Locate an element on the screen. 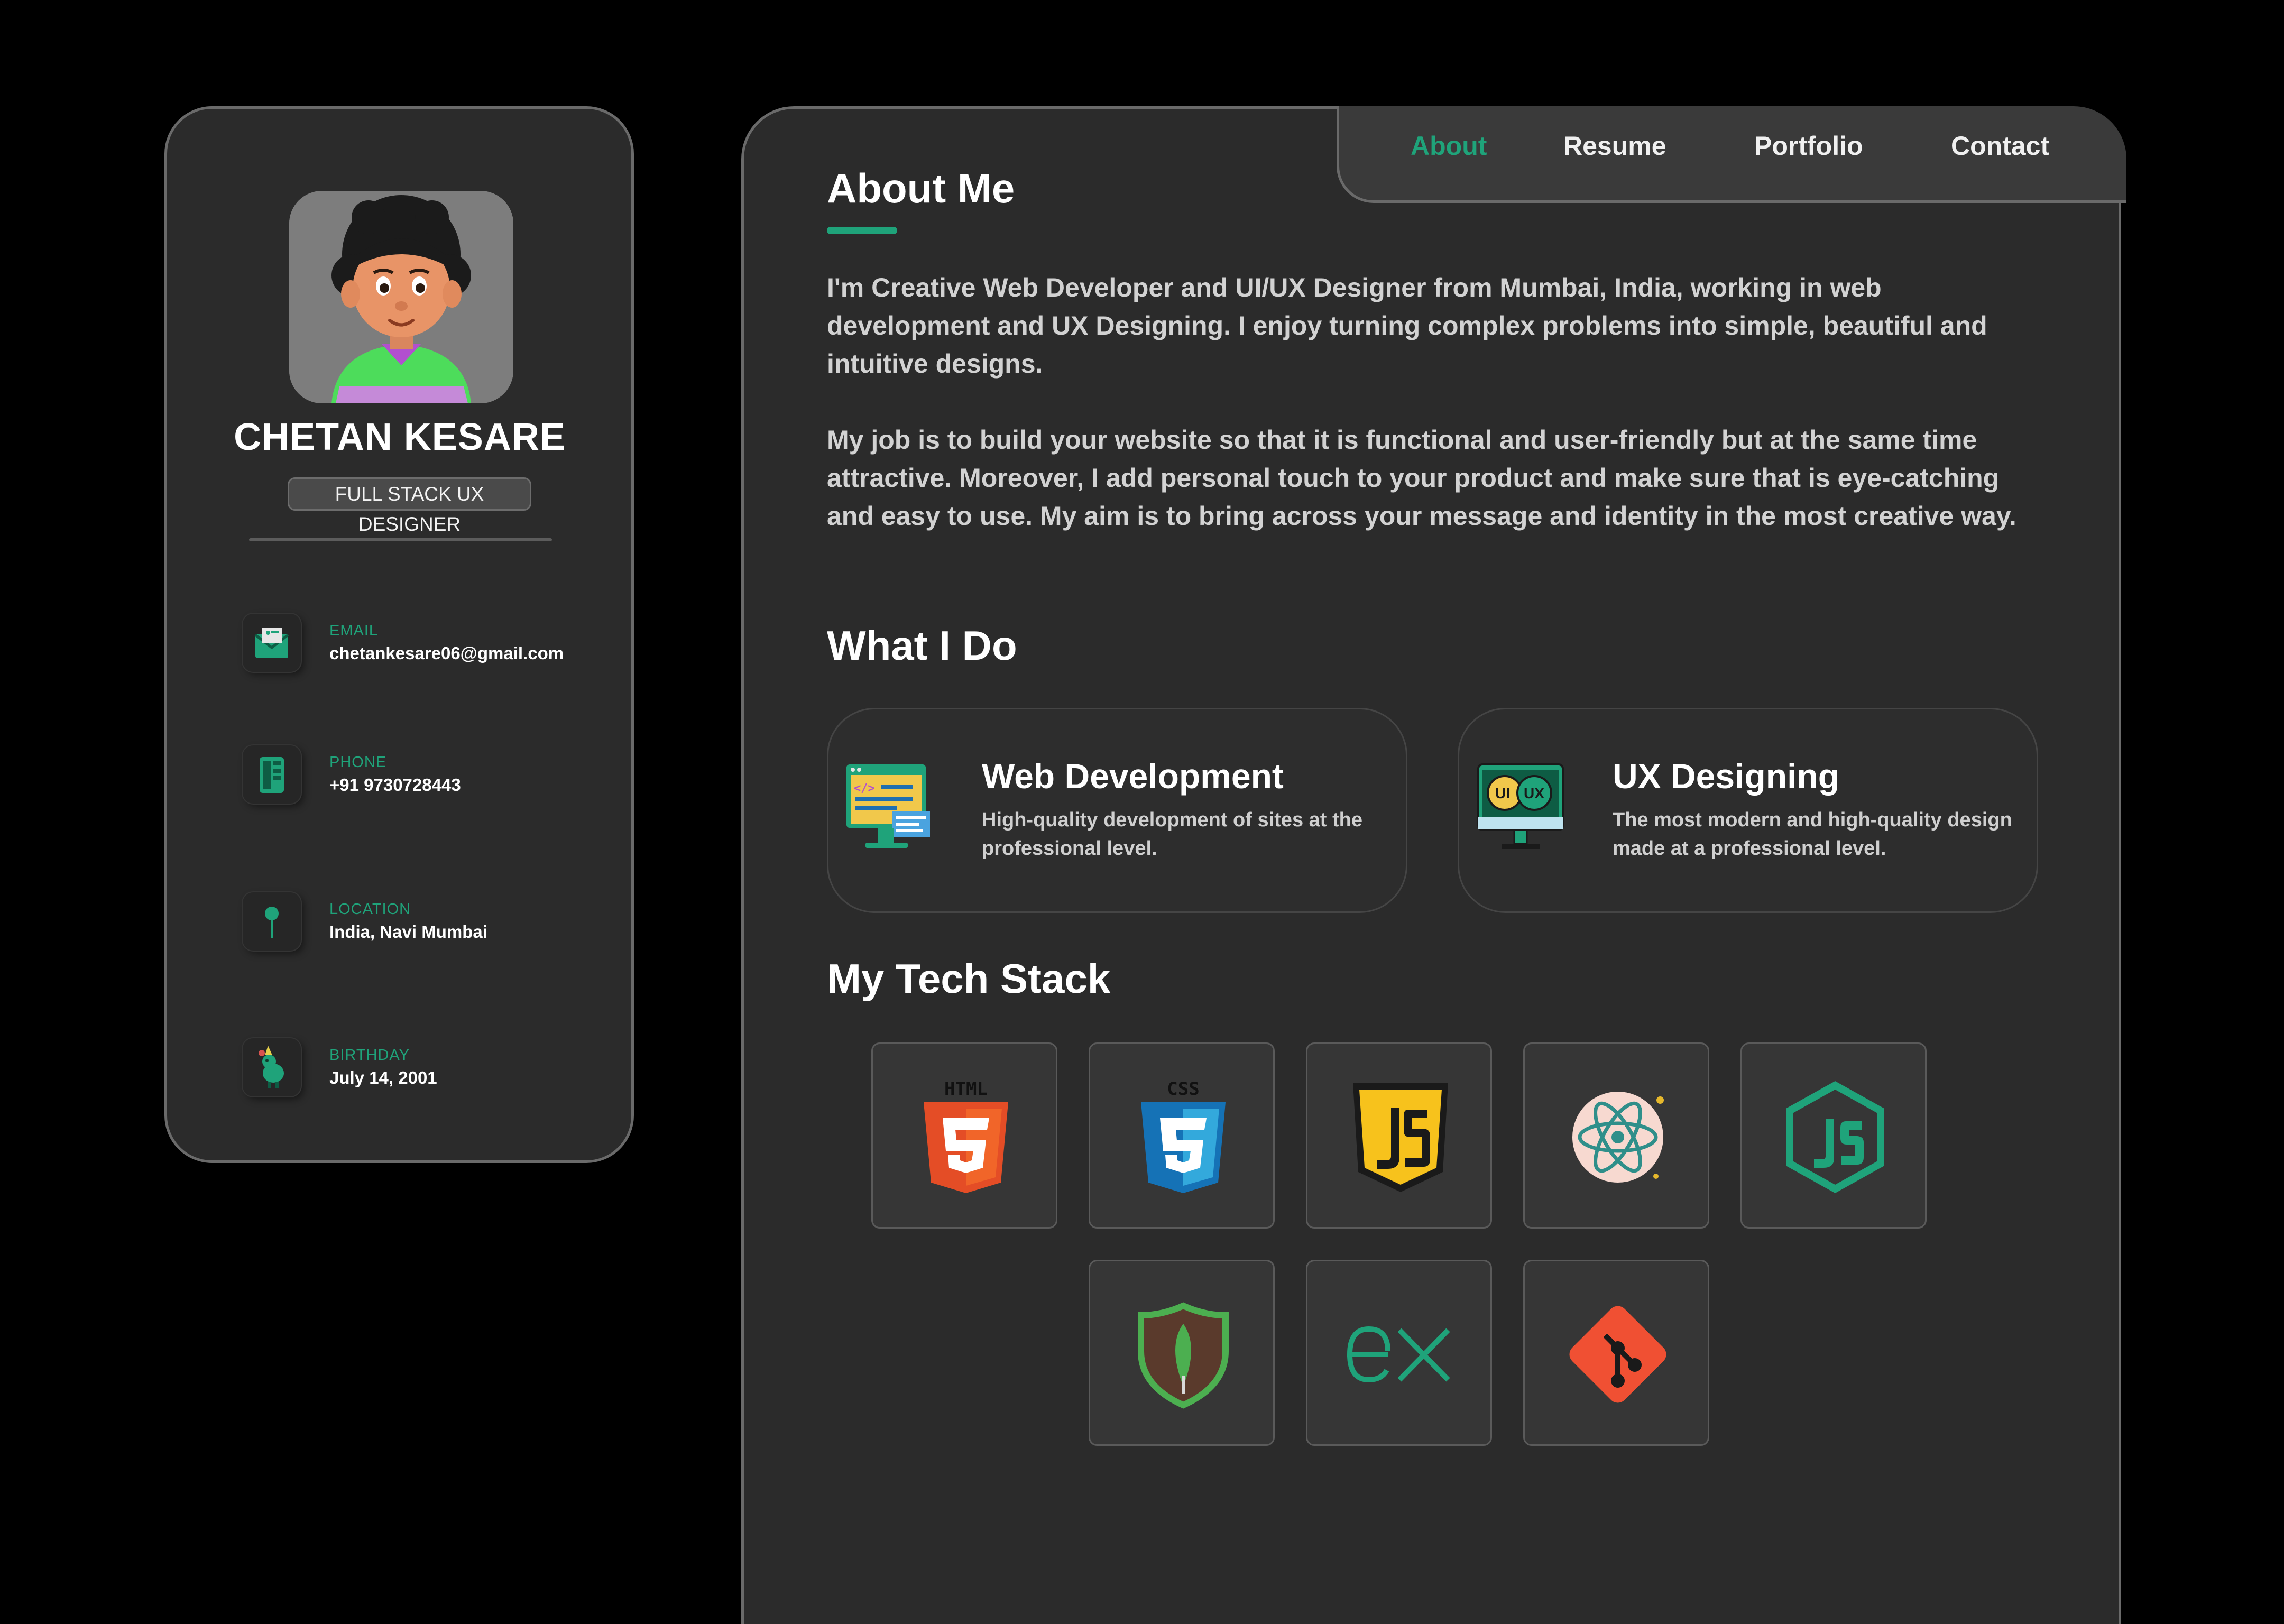 The height and width of the screenshot is (1624, 2284). contact-birthday-value: July 14, 2001 is located at coordinates (383, 1077).